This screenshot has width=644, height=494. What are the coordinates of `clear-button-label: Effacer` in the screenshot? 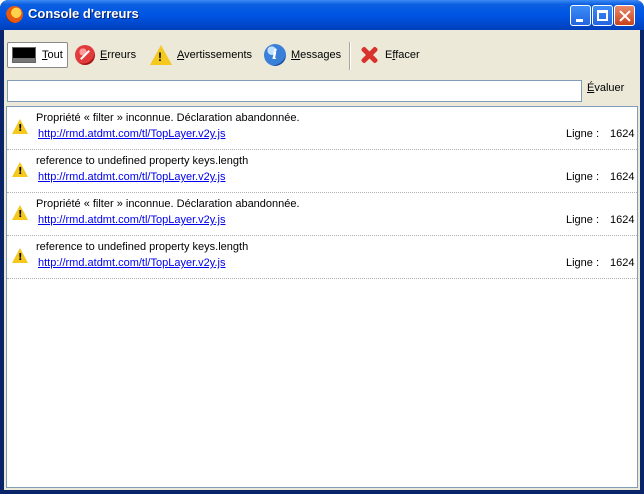 It's located at (402, 55).